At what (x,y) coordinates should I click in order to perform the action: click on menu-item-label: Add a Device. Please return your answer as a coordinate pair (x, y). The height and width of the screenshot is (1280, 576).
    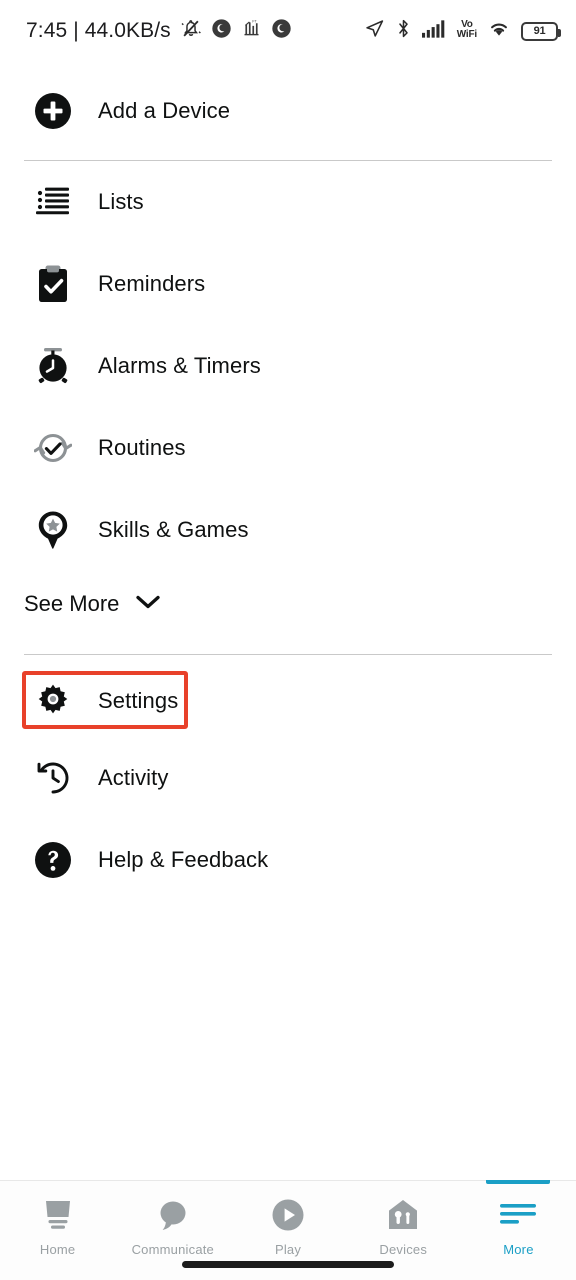
    Looking at the image, I should click on (164, 110).